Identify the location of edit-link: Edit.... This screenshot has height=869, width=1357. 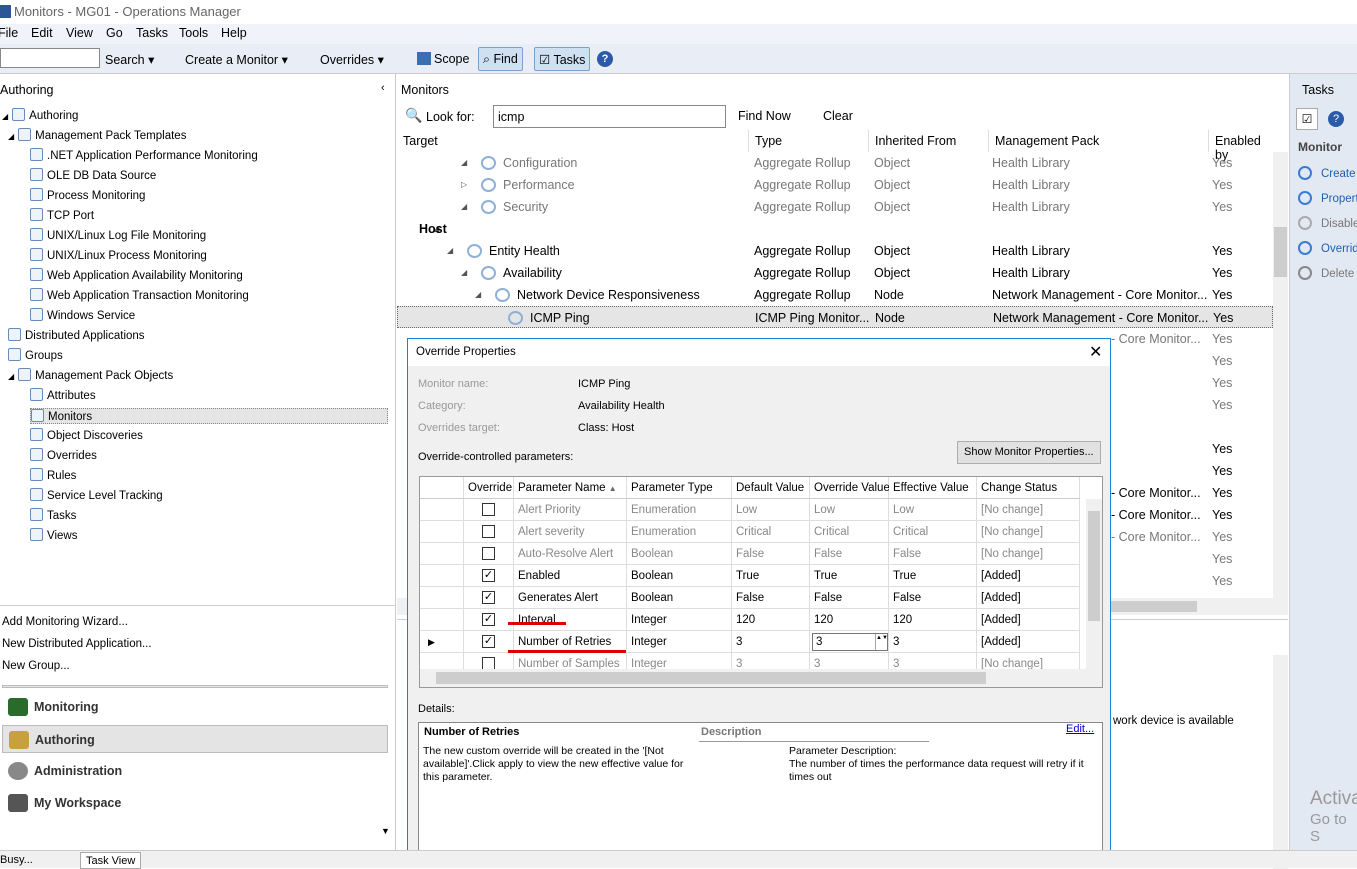
(1080, 729).